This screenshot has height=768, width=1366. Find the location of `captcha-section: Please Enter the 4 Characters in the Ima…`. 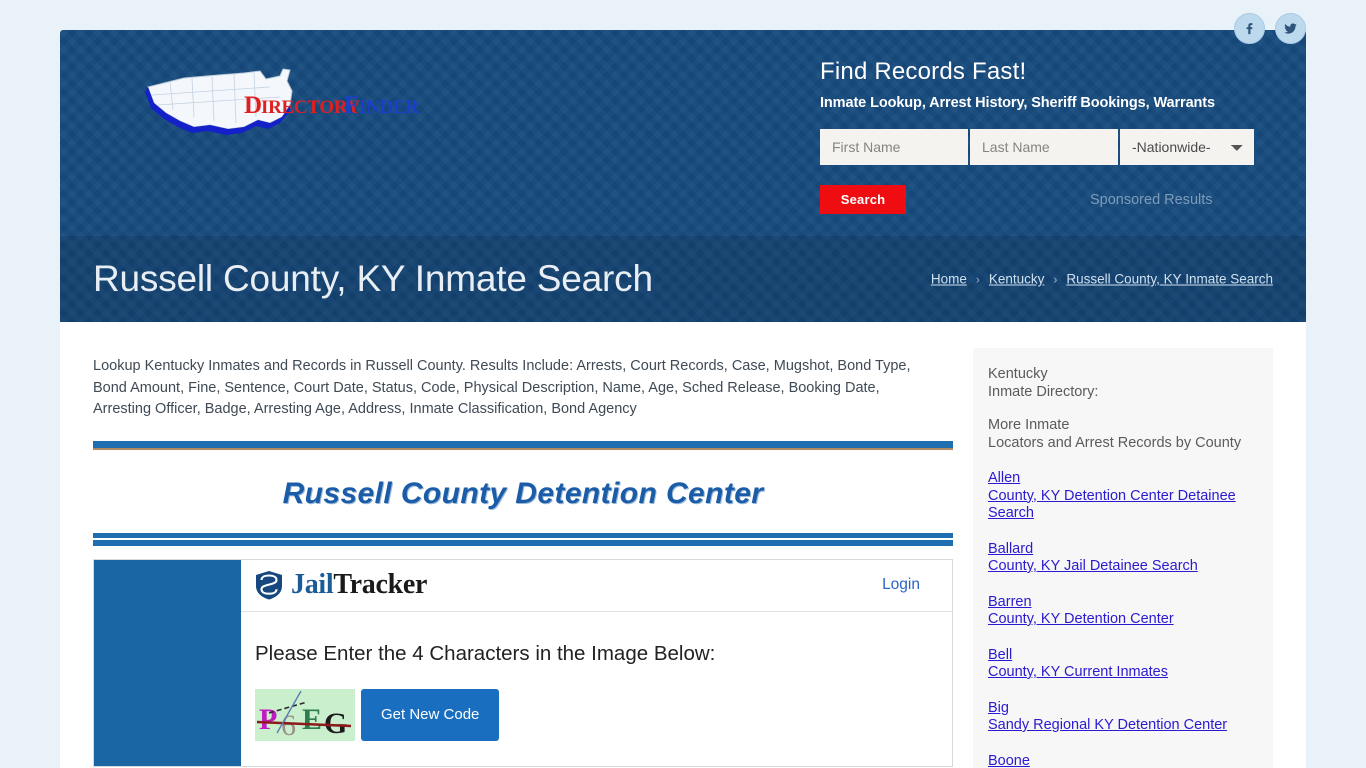

captcha-section: Please Enter the 4 Characters in the Ima… is located at coordinates (596, 676).